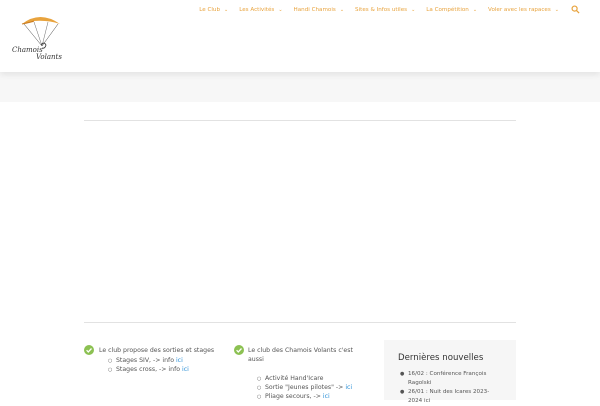  What do you see at coordinates (419, 401) in the screenshot?
I see `news-item-line2: 2024 ici` at bounding box center [419, 401].